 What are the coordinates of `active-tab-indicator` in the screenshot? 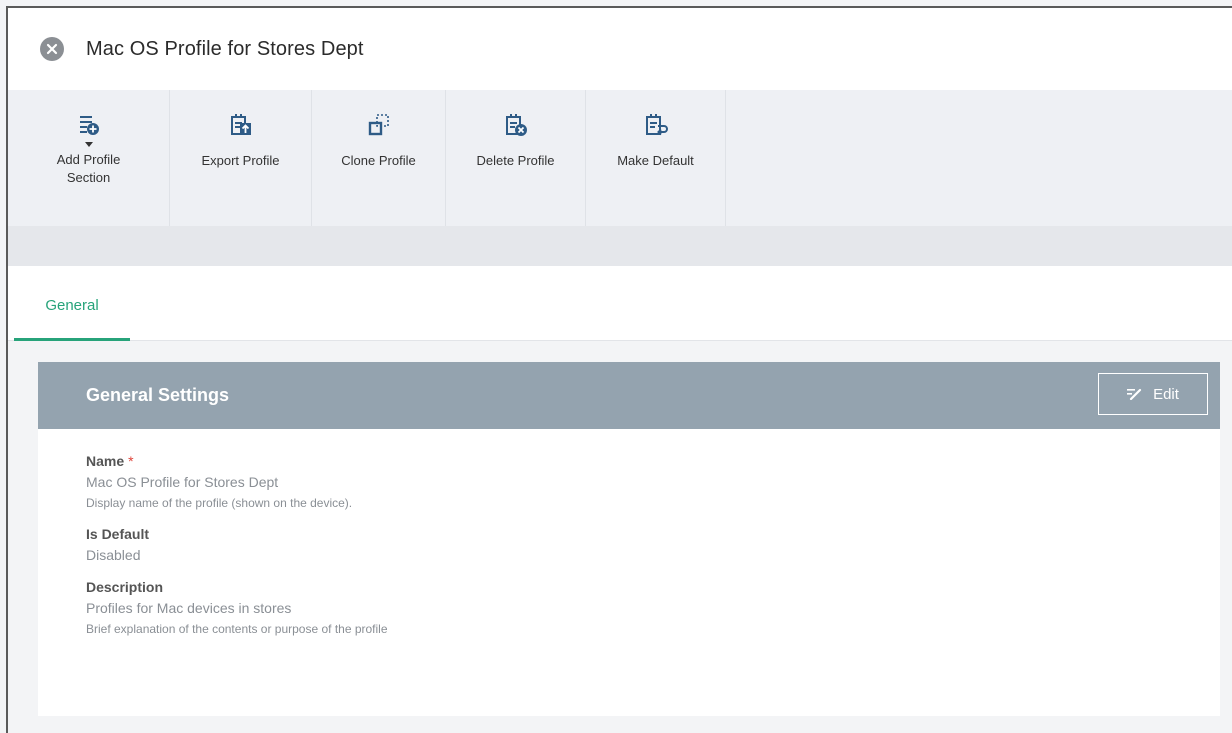 It's located at (72, 339).